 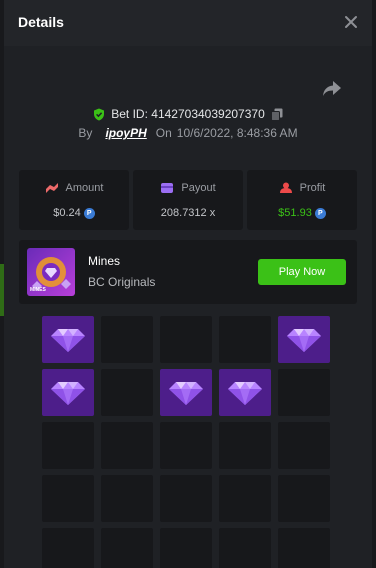 I want to click on bet-date: 10/6/2022, 8:48:36 AM, so click(x=237, y=133).